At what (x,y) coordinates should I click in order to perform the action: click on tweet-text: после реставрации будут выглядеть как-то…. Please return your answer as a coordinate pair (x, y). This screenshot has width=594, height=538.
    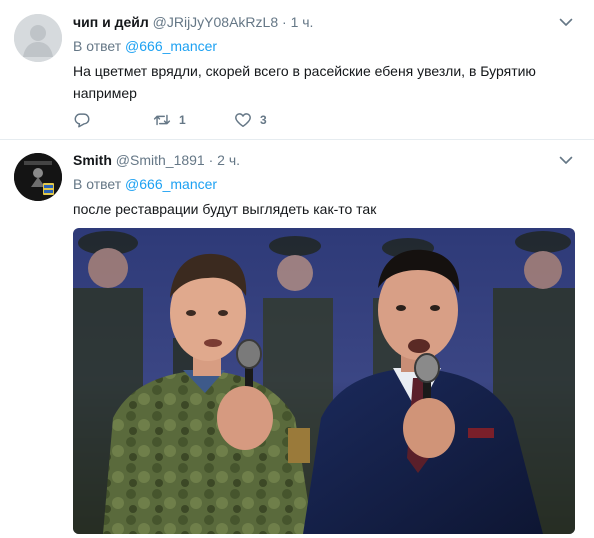
    Looking at the image, I should click on (225, 209).